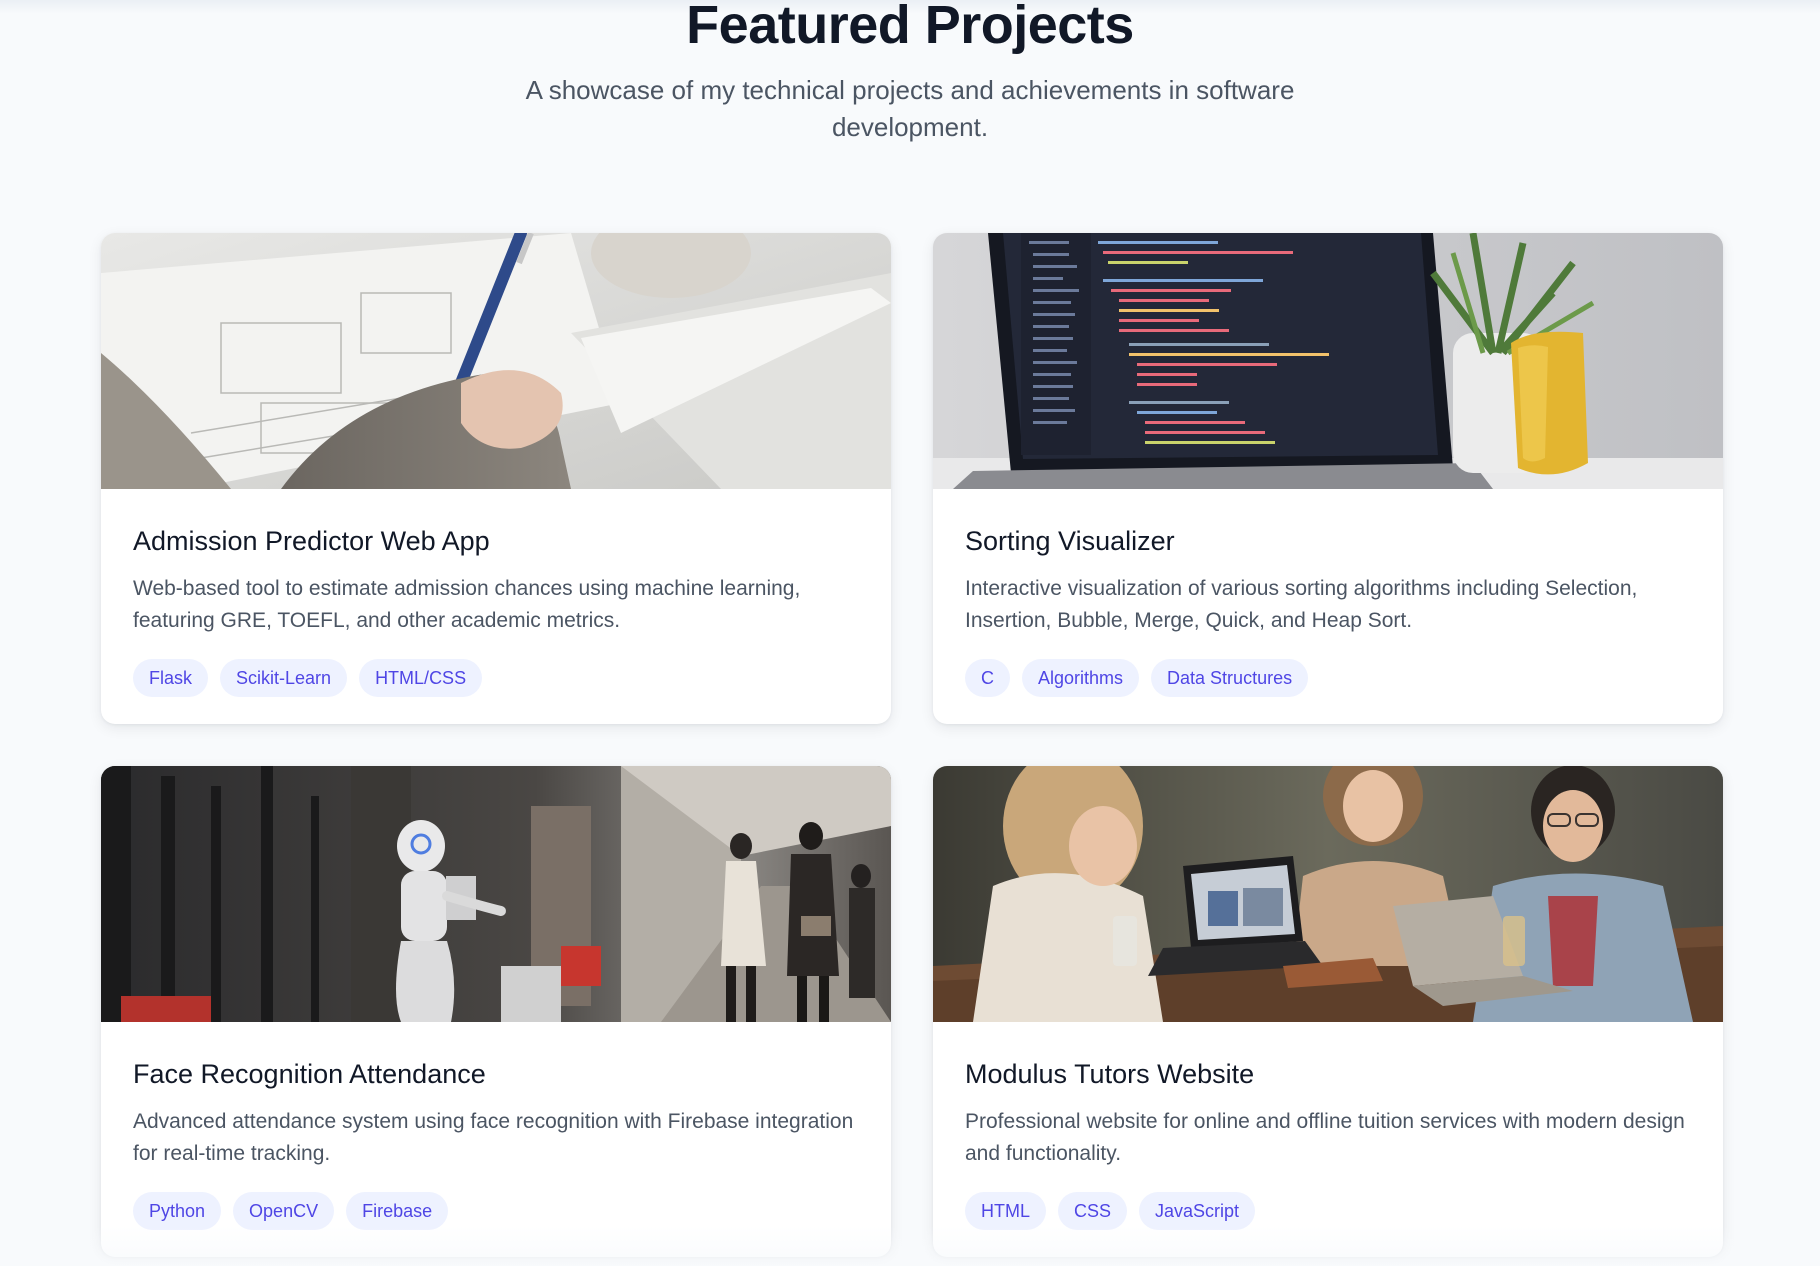 The image size is (1820, 1266). I want to click on section-title: Featured Projects, so click(910, 27).